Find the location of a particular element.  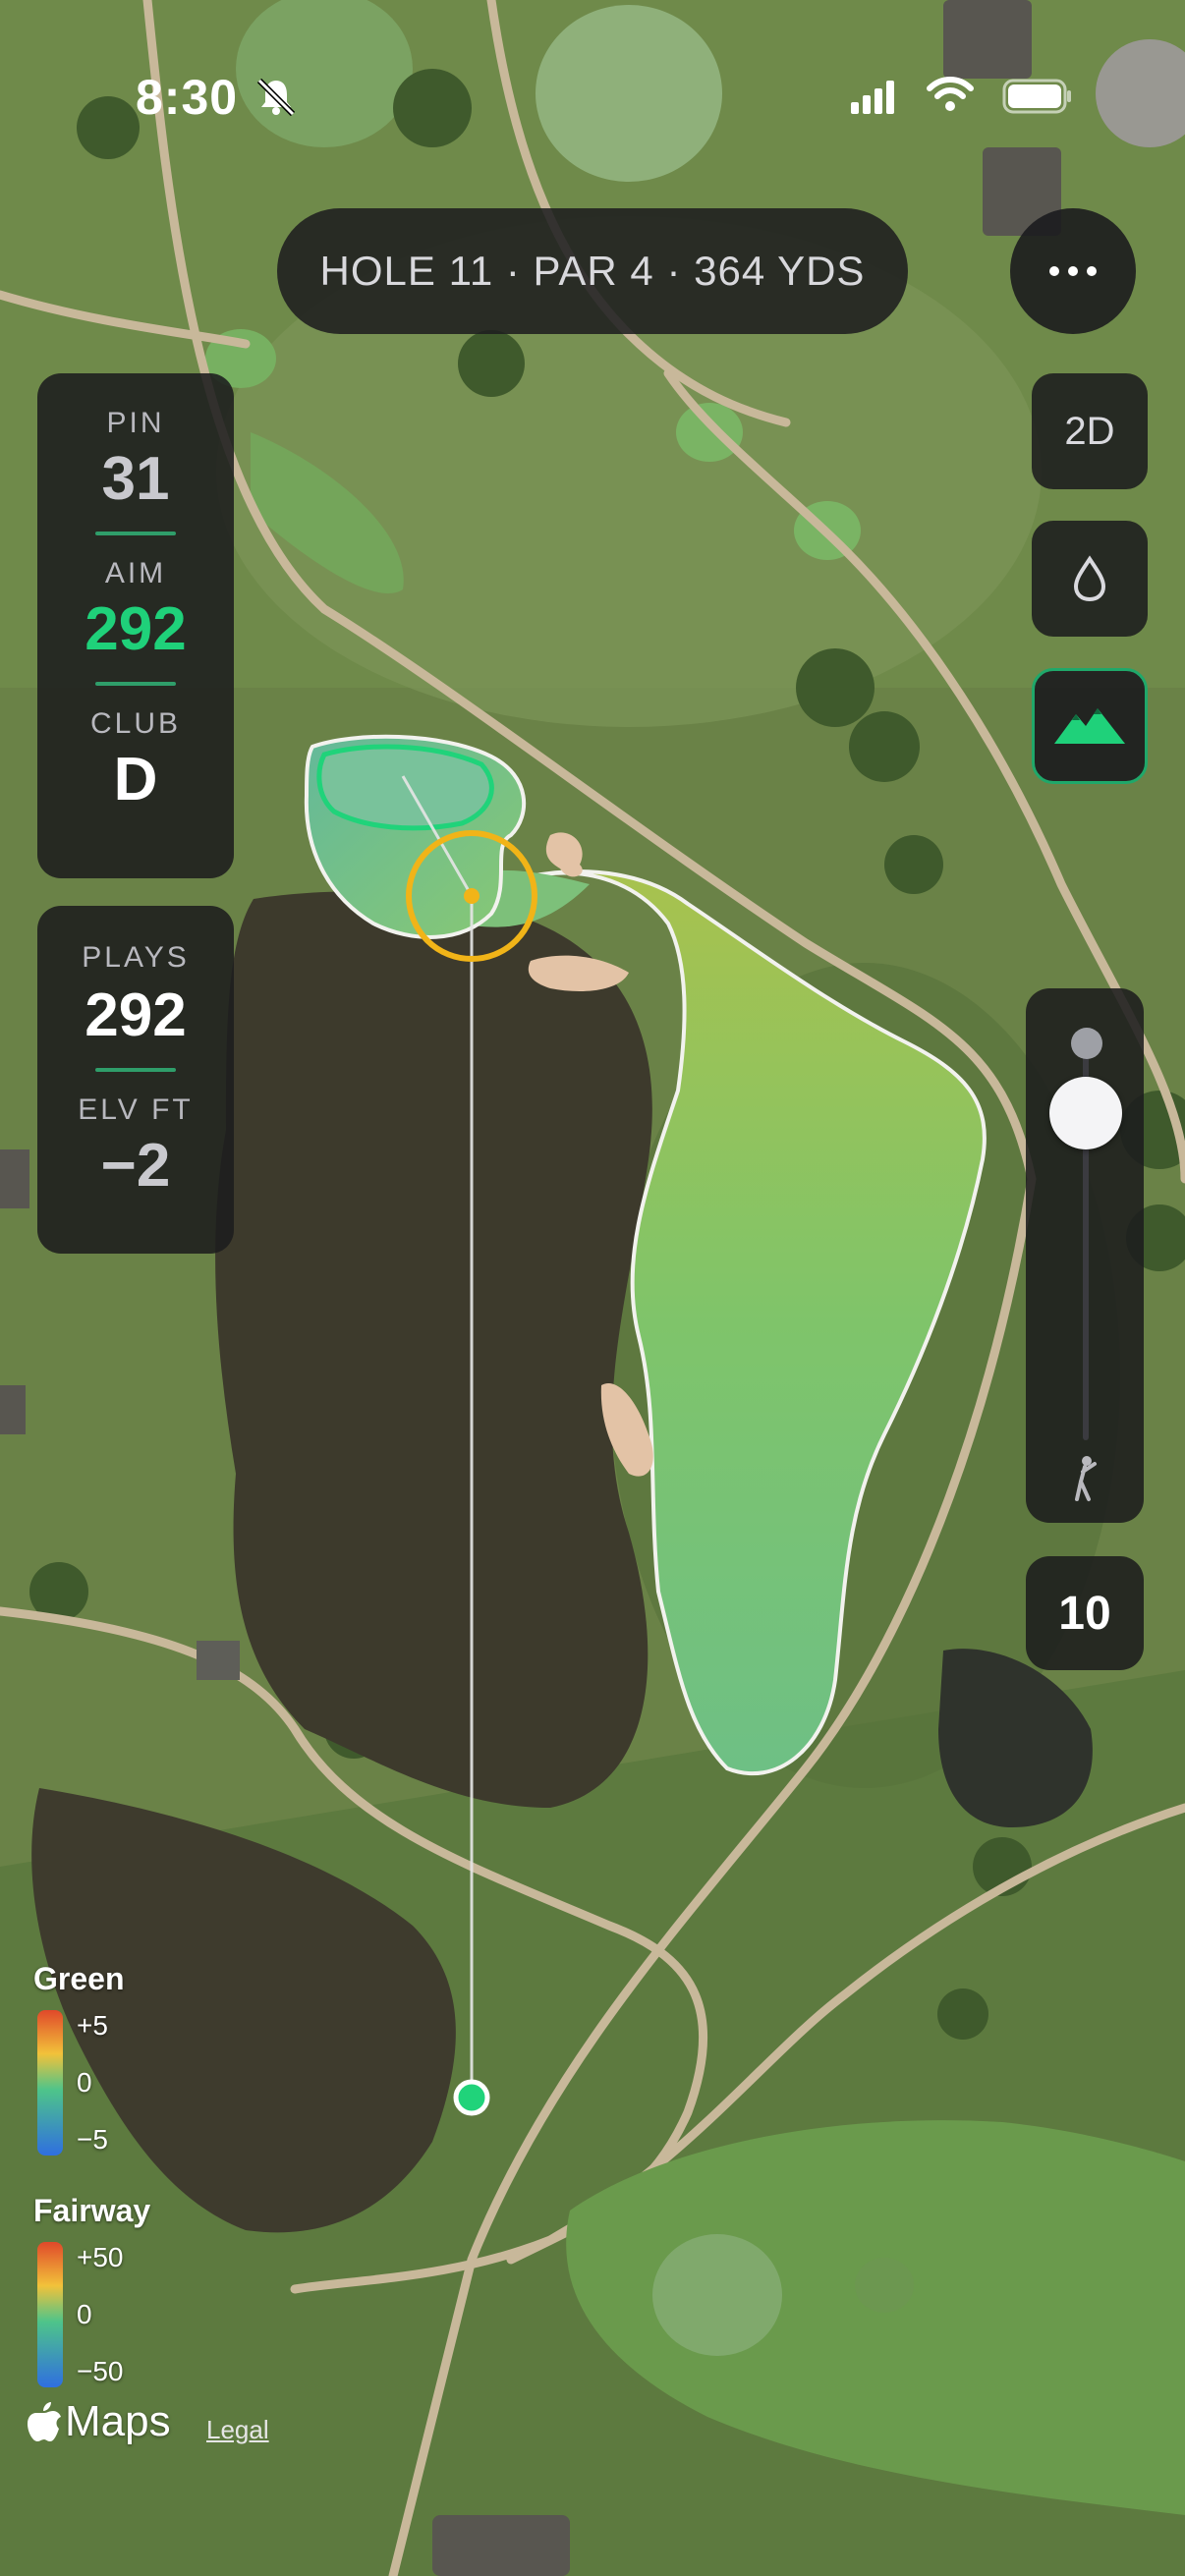

plays-value: 292 is located at coordinates (136, 1015).